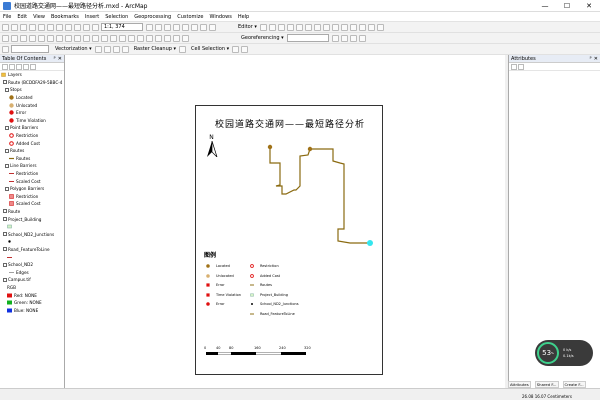 The width and height of the screenshot is (600, 400). What do you see at coordinates (272, 27) in the screenshot?
I see `edit-annotation-icon` at bounding box center [272, 27].